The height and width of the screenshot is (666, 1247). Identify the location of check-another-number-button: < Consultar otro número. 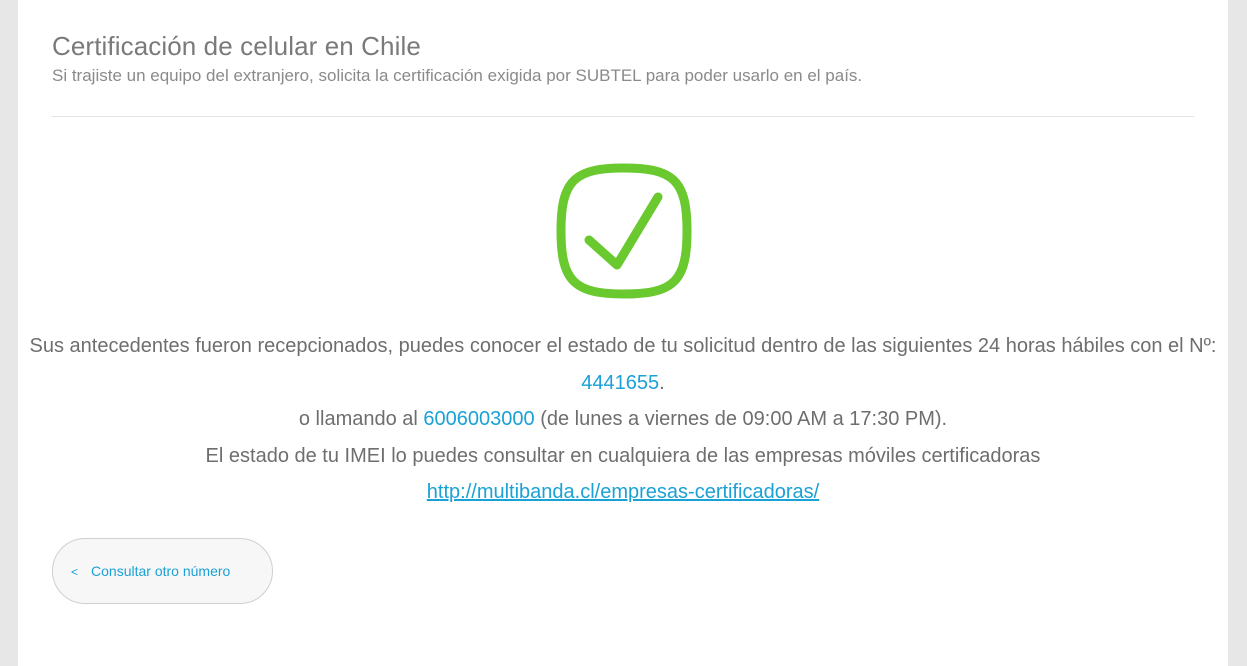
(162, 571).